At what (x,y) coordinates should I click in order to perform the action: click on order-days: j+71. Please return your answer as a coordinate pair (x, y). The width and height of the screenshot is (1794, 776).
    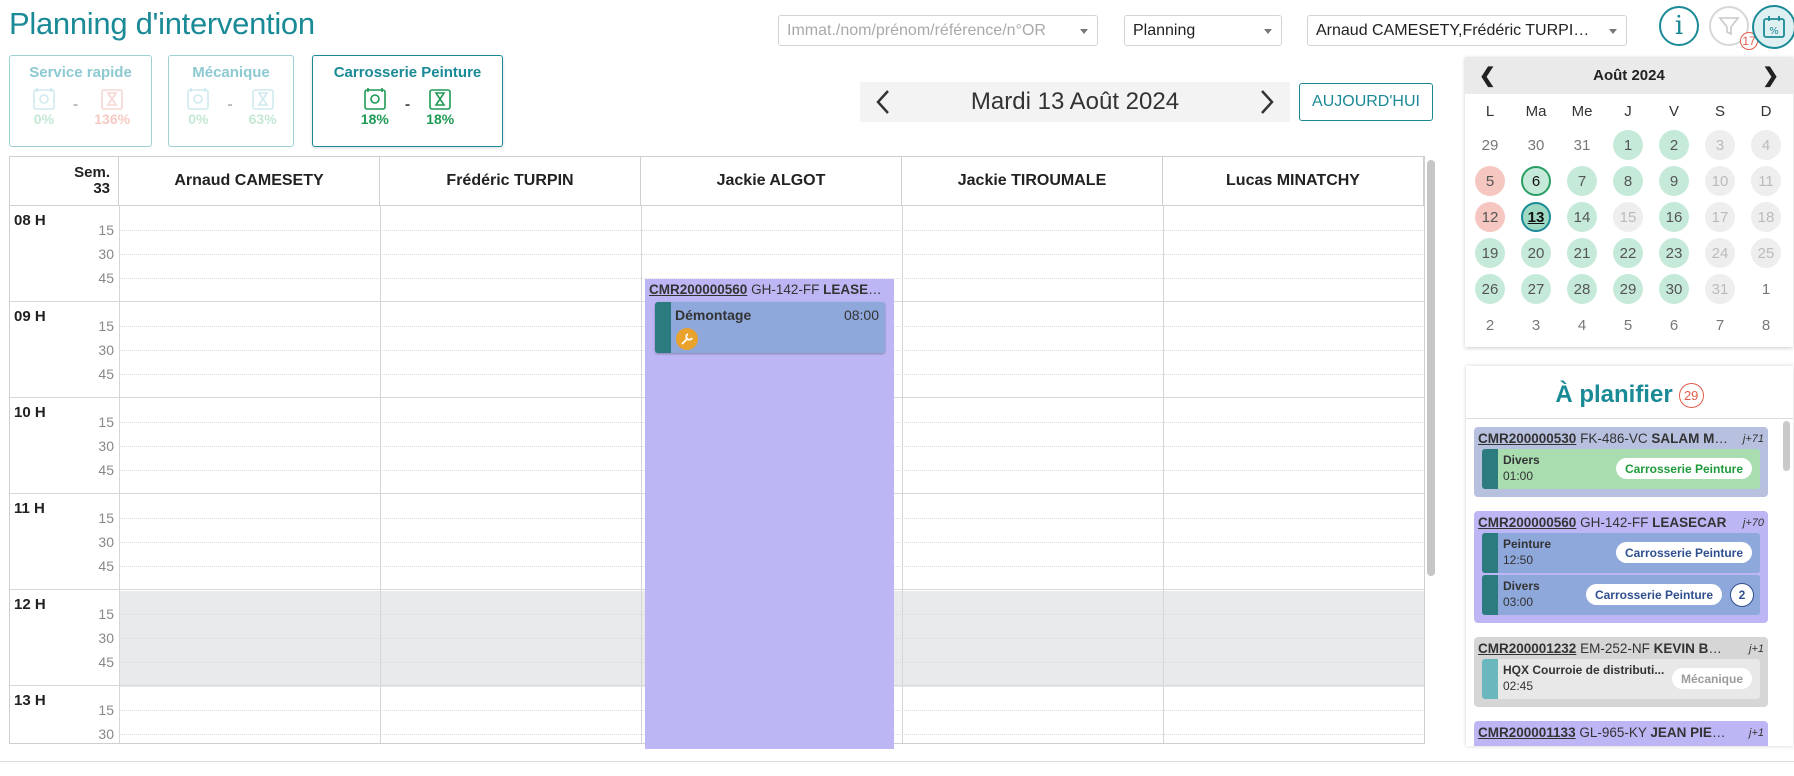
    Looking at the image, I should click on (1753, 439).